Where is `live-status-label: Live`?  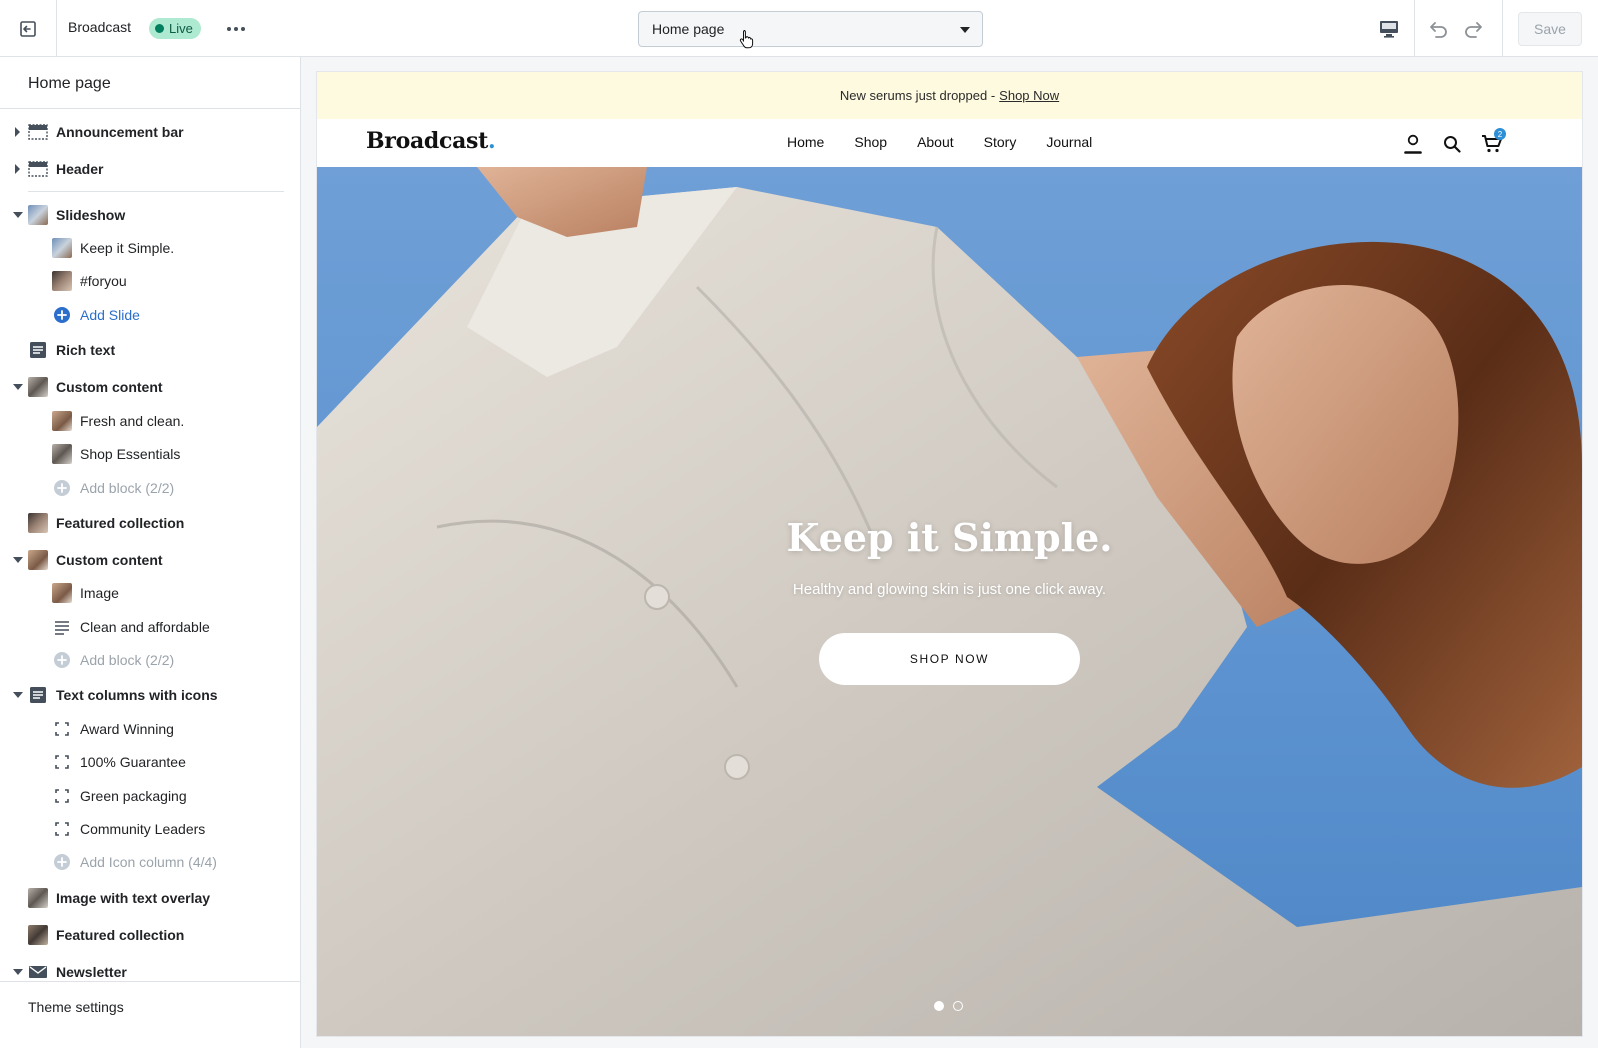
live-status-label: Live is located at coordinates (181, 28).